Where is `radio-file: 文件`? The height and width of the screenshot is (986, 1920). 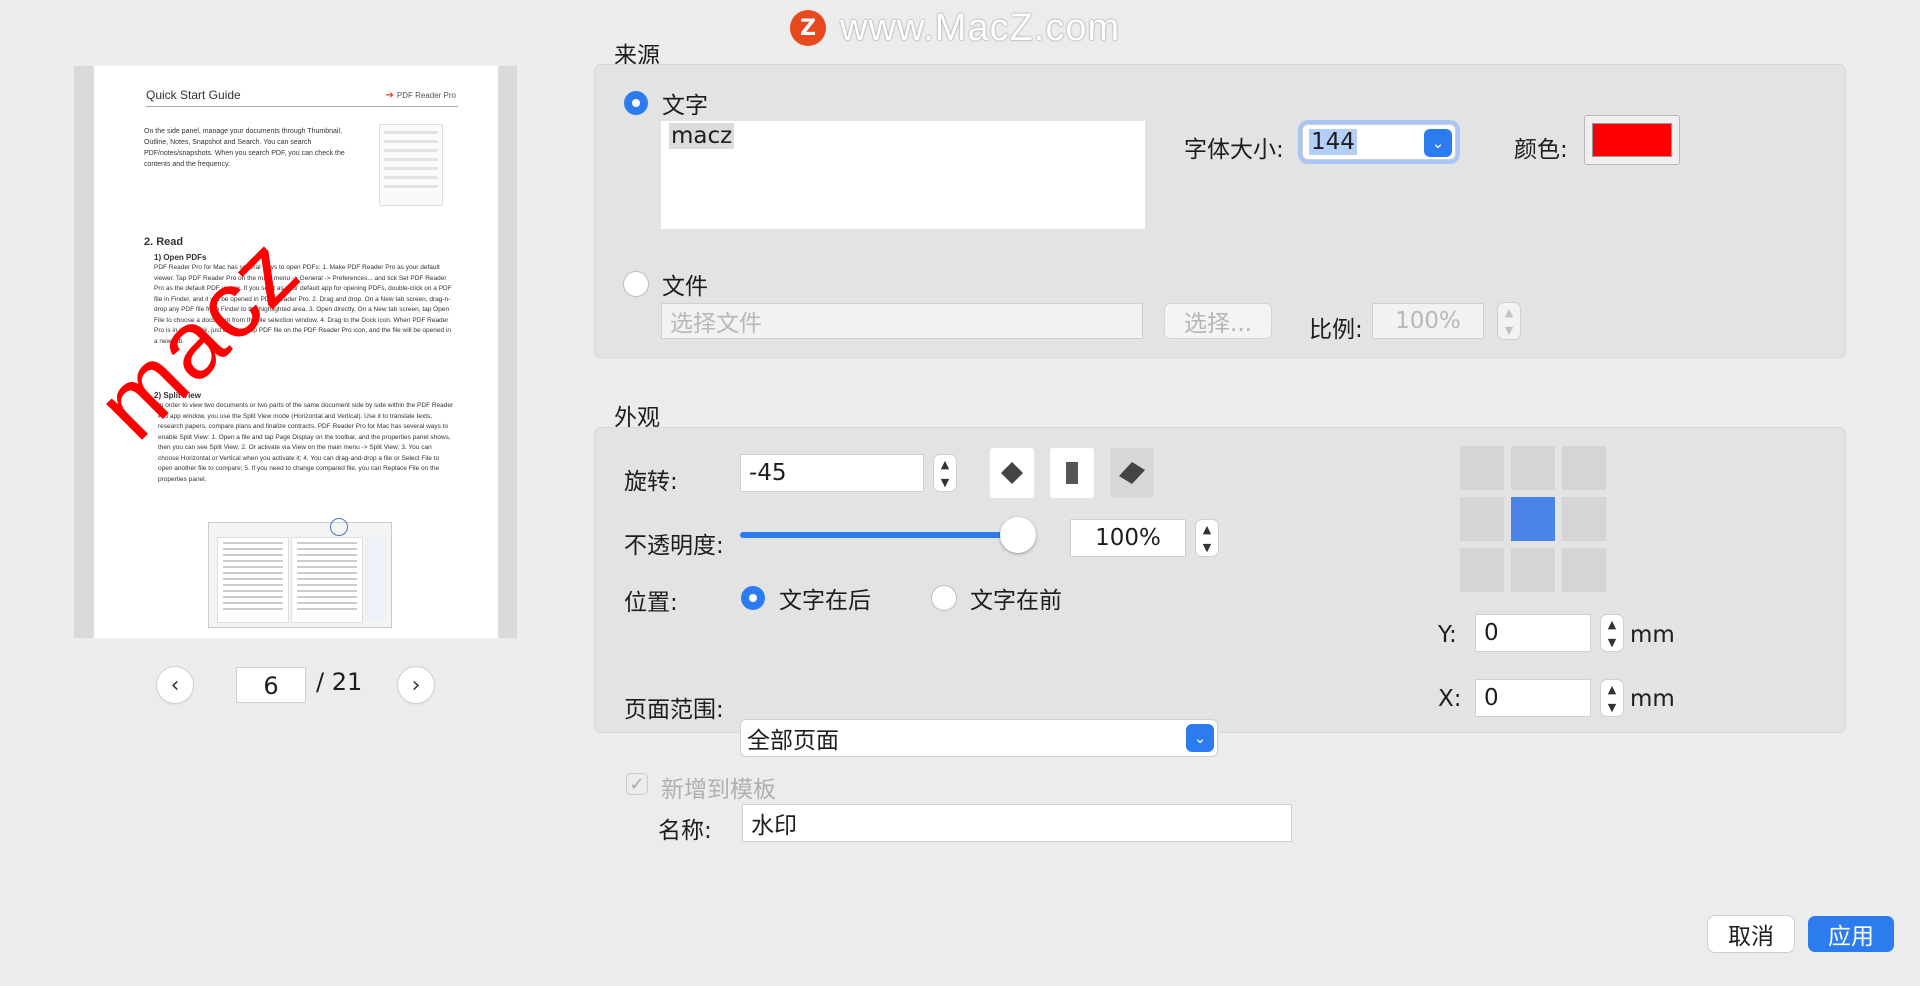
radio-file: 文件 is located at coordinates (666, 284).